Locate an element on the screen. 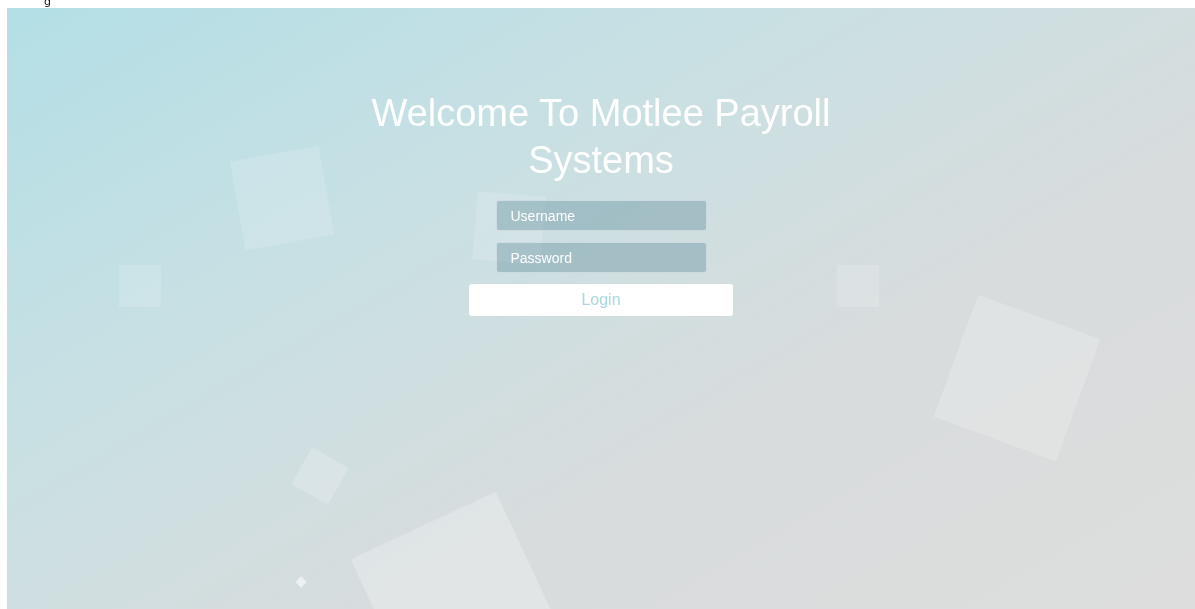 The width and height of the screenshot is (1195, 609). password-field: Password is located at coordinates (601, 257).